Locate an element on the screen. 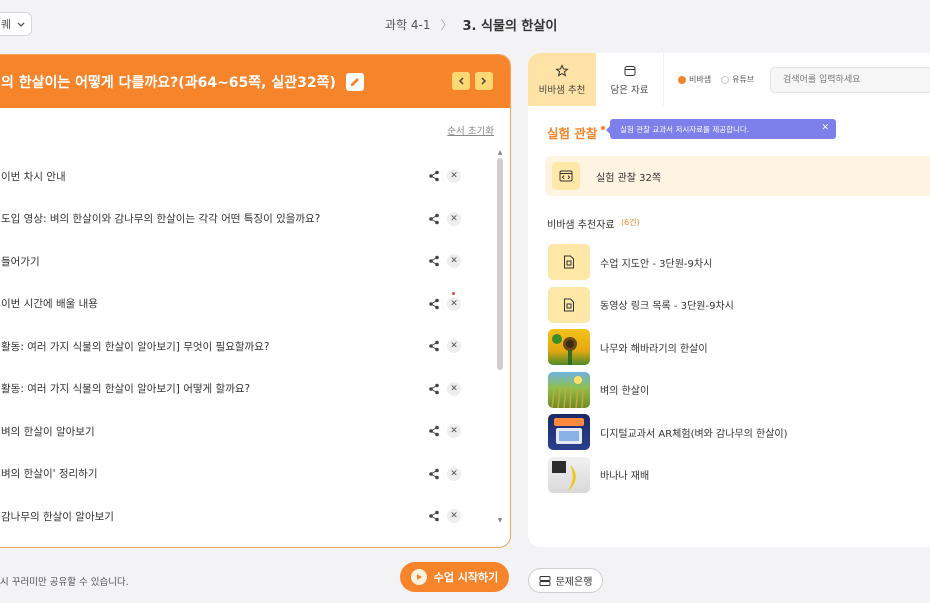 Image resolution: width=930 pixels, height=603 pixels. start-class-label: 수업 시작하기 is located at coordinates (466, 577).